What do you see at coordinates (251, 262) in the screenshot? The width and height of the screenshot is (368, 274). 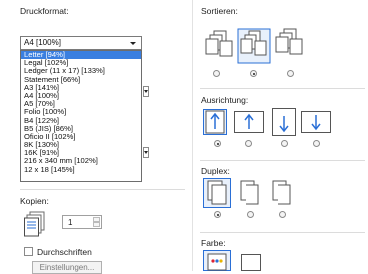 I see `grayscale-mode-icon` at bounding box center [251, 262].